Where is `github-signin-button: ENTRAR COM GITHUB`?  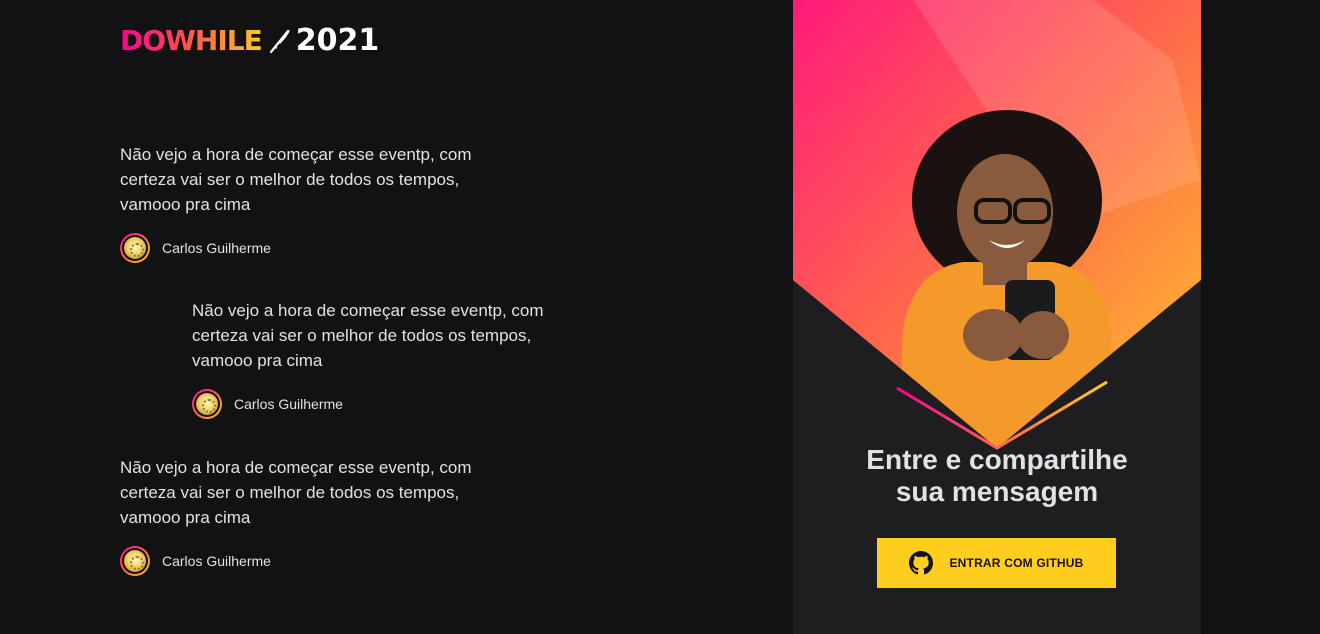
github-signin-button: ENTRAR COM GITHUB is located at coordinates (996, 563).